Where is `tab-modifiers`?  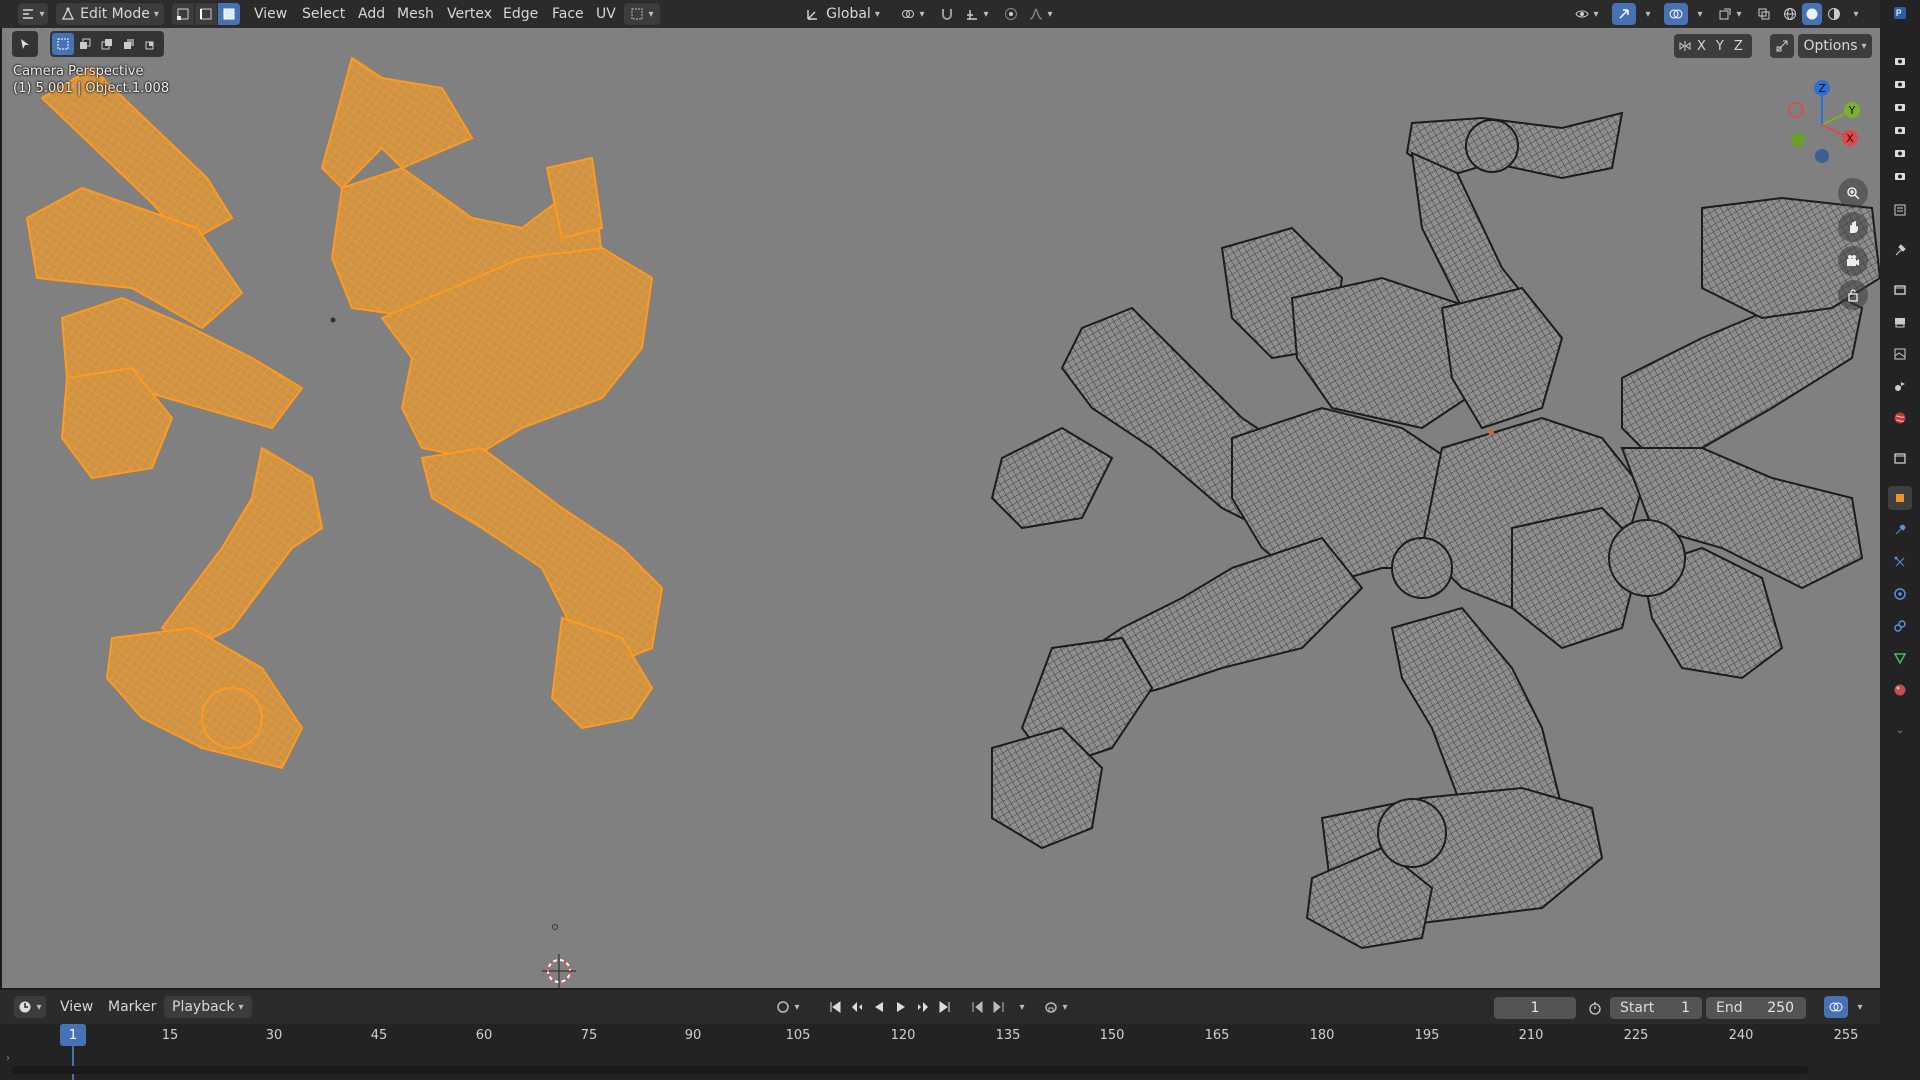
tab-modifiers is located at coordinates (1900, 530).